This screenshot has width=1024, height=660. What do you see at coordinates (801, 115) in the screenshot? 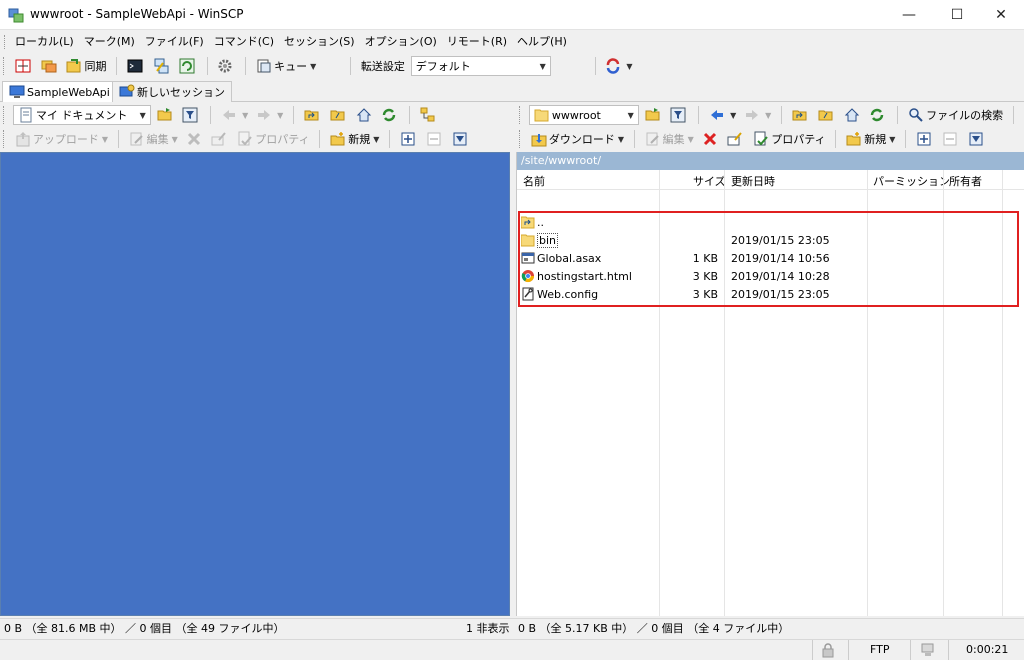
I see `remote-parent-dir-button` at bounding box center [801, 115].